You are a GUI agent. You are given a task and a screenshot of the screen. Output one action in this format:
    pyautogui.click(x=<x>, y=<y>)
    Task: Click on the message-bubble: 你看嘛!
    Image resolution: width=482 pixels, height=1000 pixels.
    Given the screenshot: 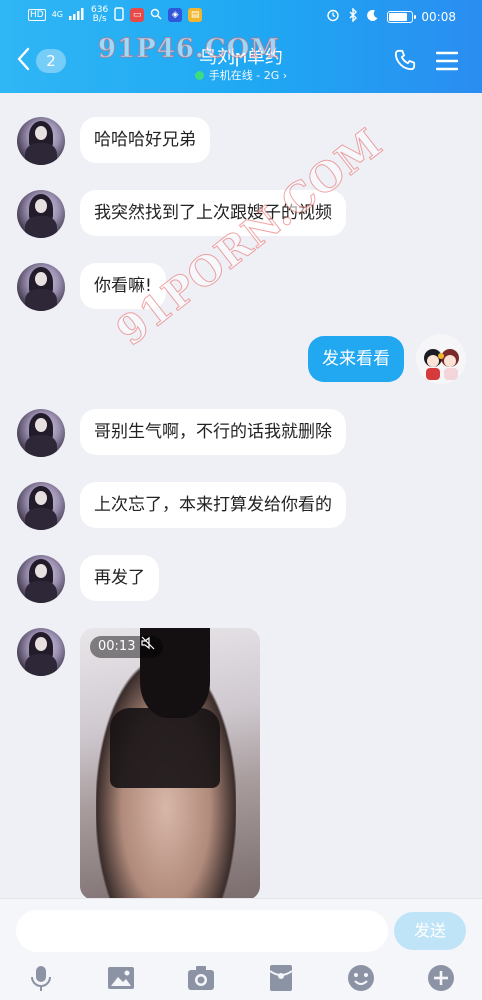 What is the action you would take?
    pyautogui.click(x=123, y=286)
    